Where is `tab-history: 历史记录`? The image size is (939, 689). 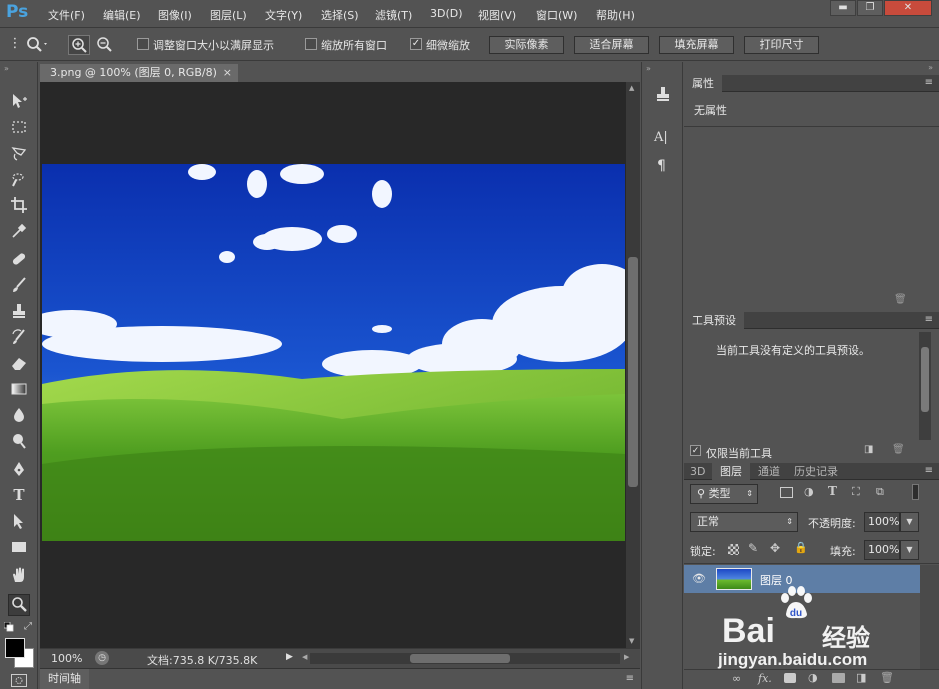
tab-history: 历史记录 is located at coordinates (816, 471).